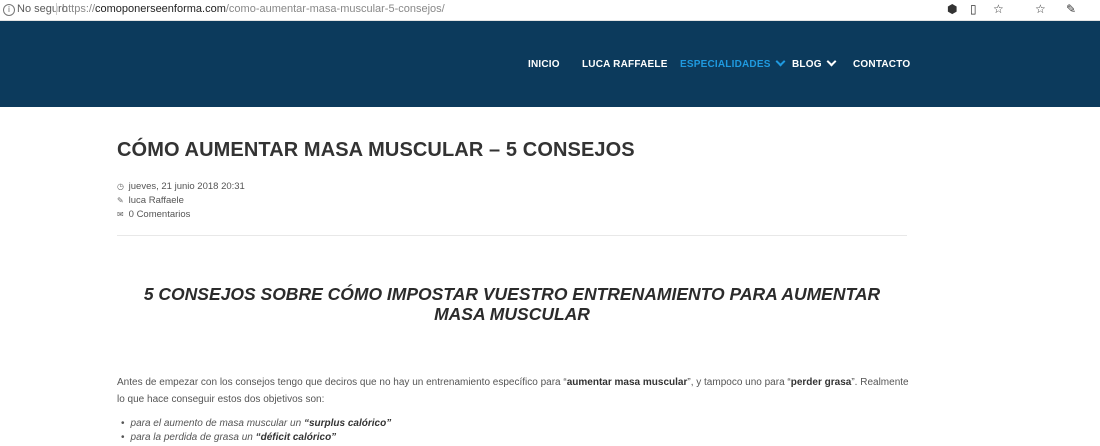  I want to click on favorite-star-icon: ☆, so click(998, 9).